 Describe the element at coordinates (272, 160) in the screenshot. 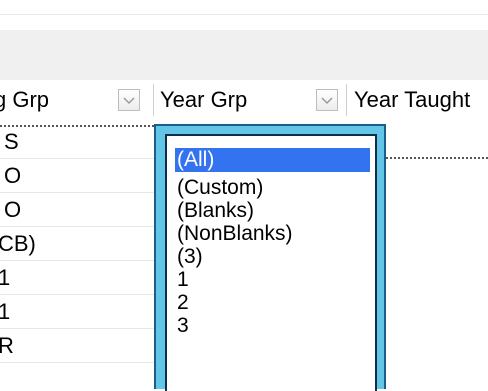

I see `filter-option-all: (All)` at that location.